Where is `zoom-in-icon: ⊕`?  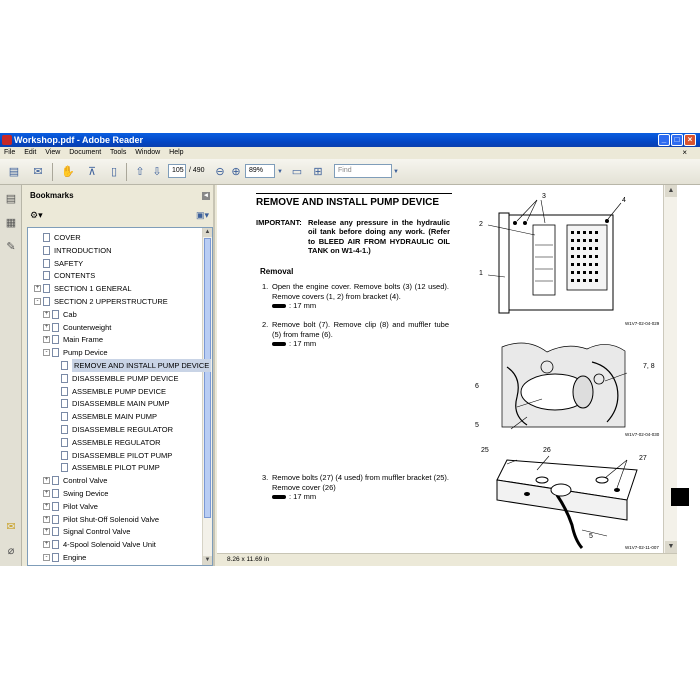 zoom-in-icon: ⊕ is located at coordinates (236, 172).